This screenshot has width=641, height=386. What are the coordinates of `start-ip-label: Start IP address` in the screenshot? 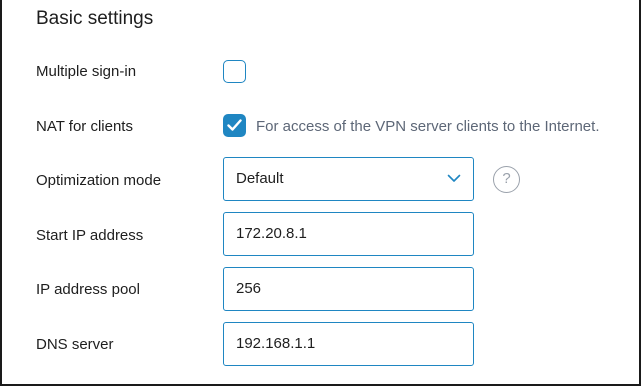 It's located at (90, 235).